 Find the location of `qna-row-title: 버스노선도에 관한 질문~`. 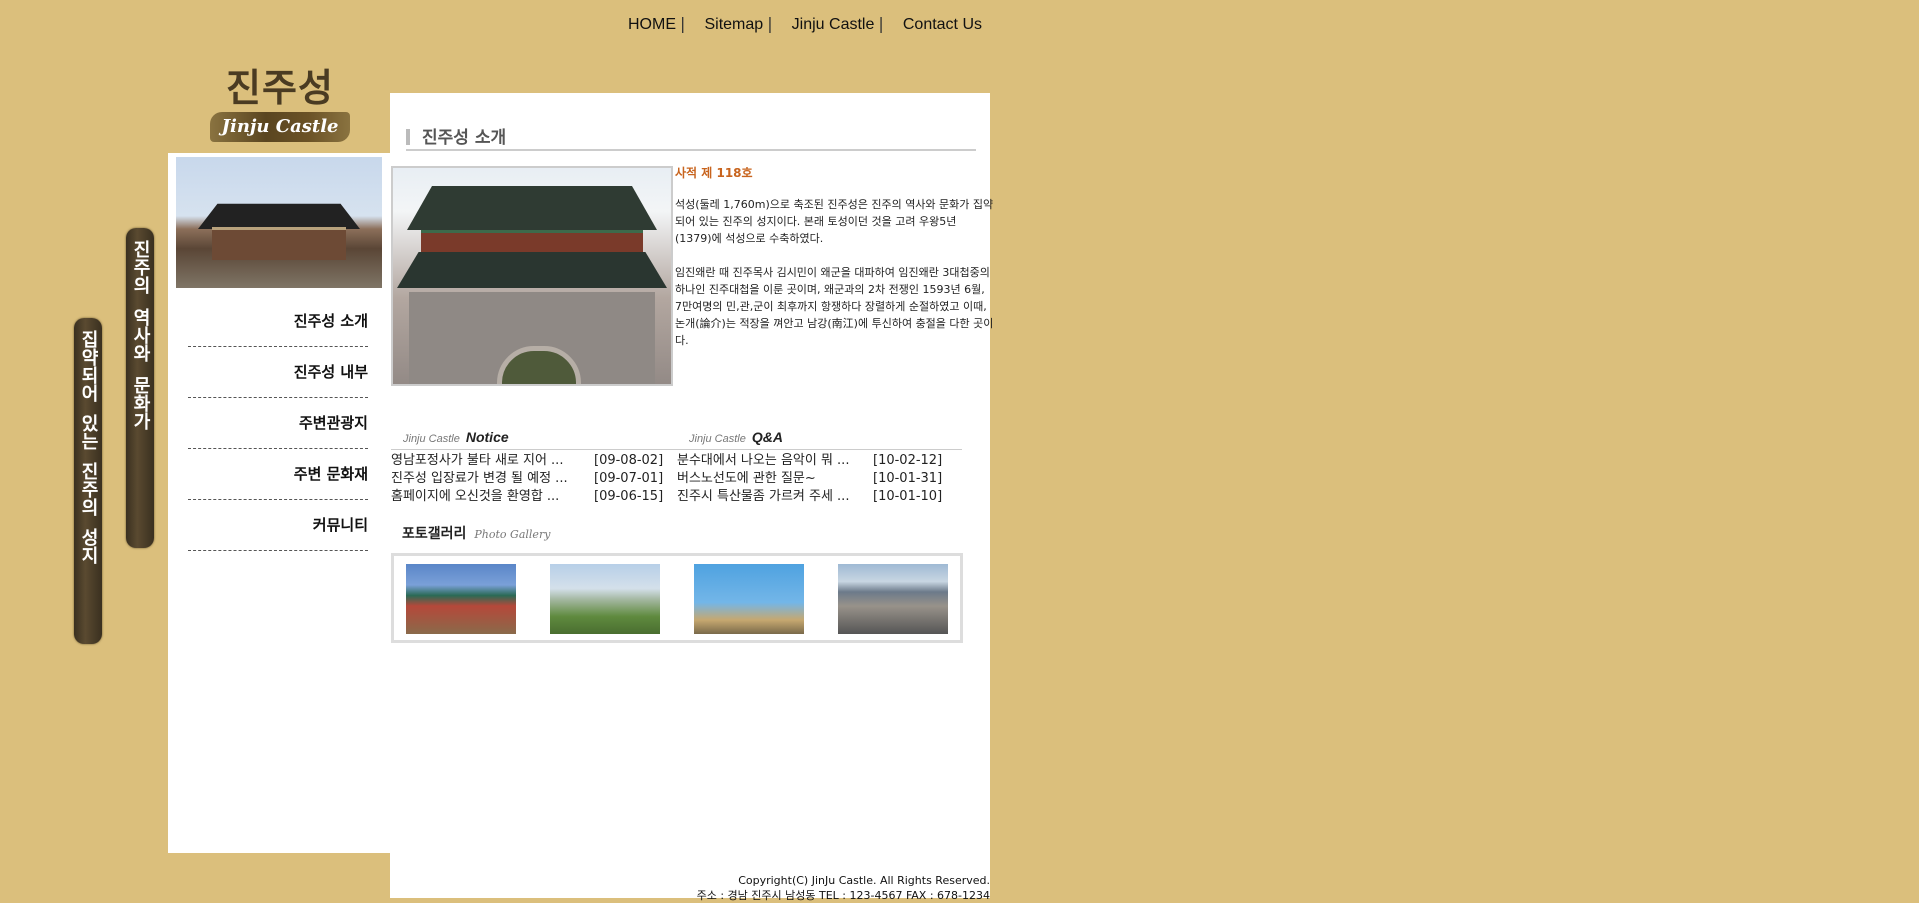

qna-row-title: 버스노선도에 관한 질문~ is located at coordinates (775, 479).